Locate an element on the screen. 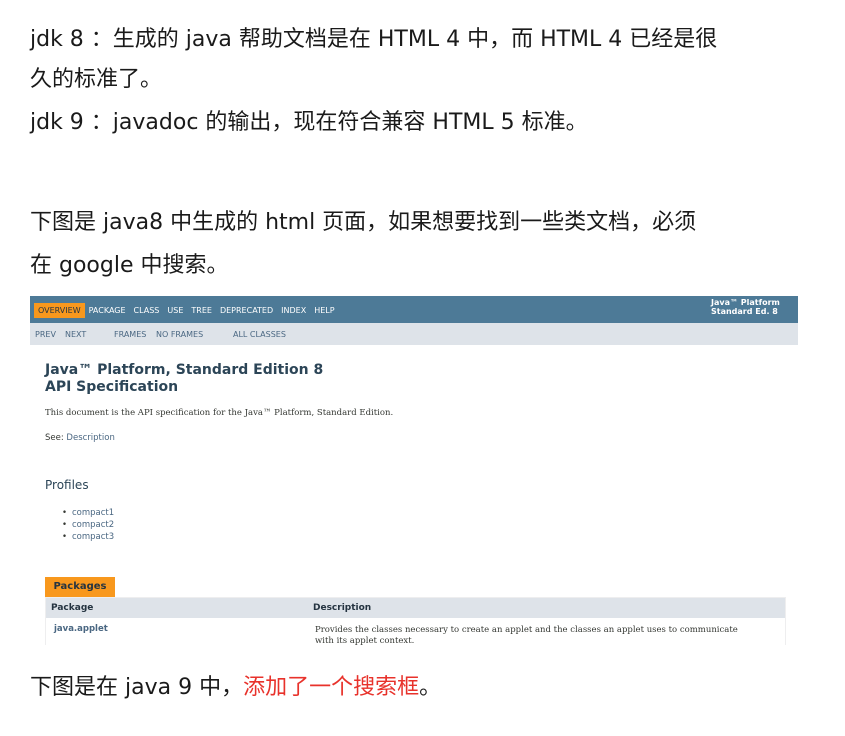 This screenshot has width=845, height=736. text-line-2: 久的标准了。 is located at coordinates (96, 79).